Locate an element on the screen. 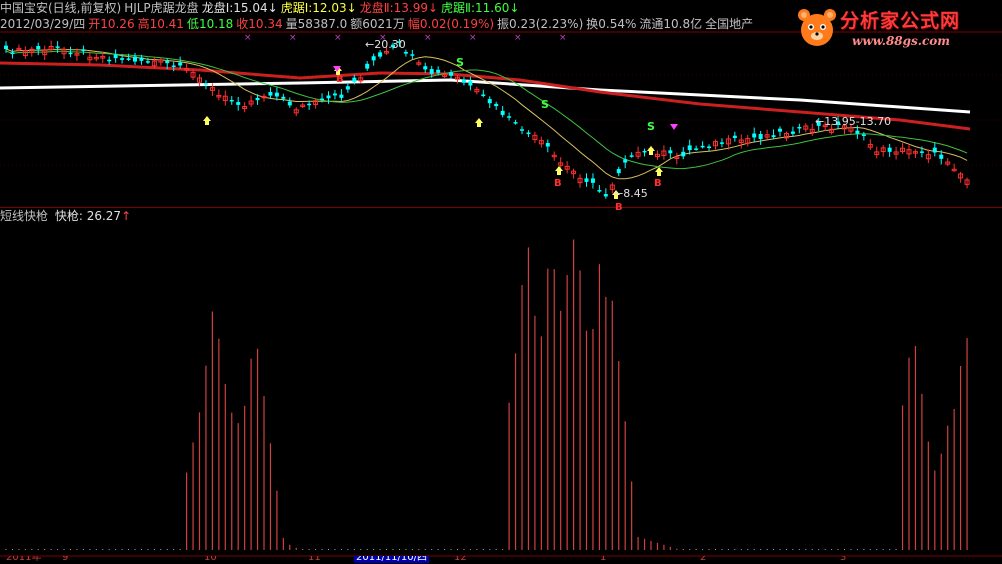 The height and width of the screenshot is (564, 1002). axis-label: 2011年 is located at coordinates (24, 559).